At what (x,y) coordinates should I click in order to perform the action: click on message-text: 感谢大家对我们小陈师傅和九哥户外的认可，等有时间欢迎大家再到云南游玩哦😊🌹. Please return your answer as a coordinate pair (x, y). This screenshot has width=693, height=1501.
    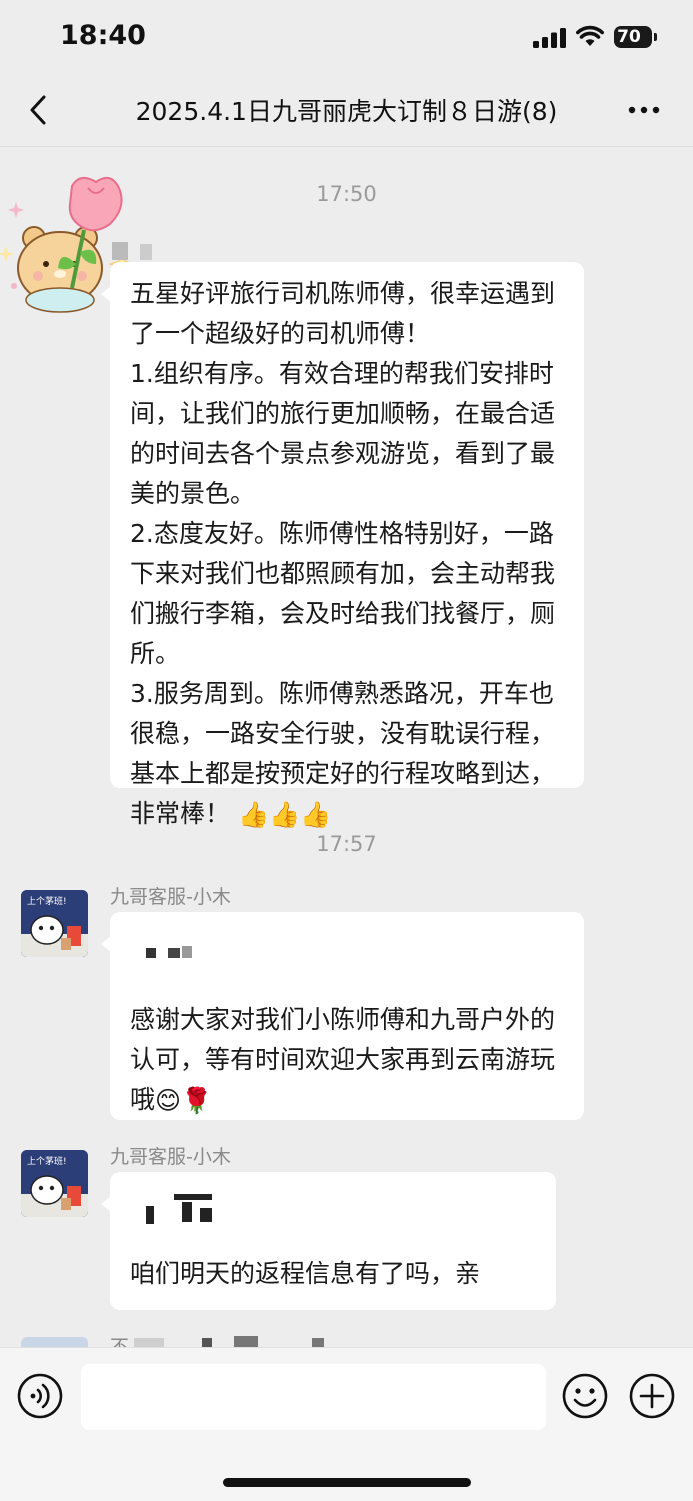
    Looking at the image, I should click on (347, 1060).